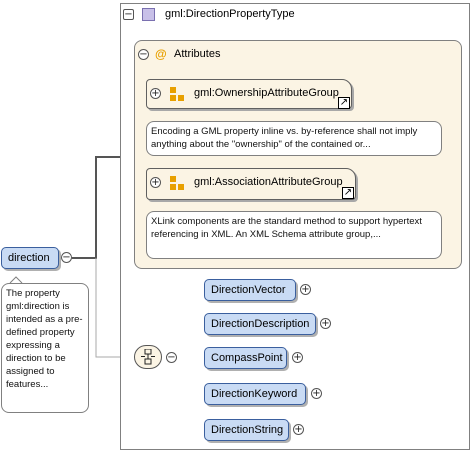 The image size is (472, 452). What do you see at coordinates (148, 357) in the screenshot?
I see `choice-icon` at bounding box center [148, 357].